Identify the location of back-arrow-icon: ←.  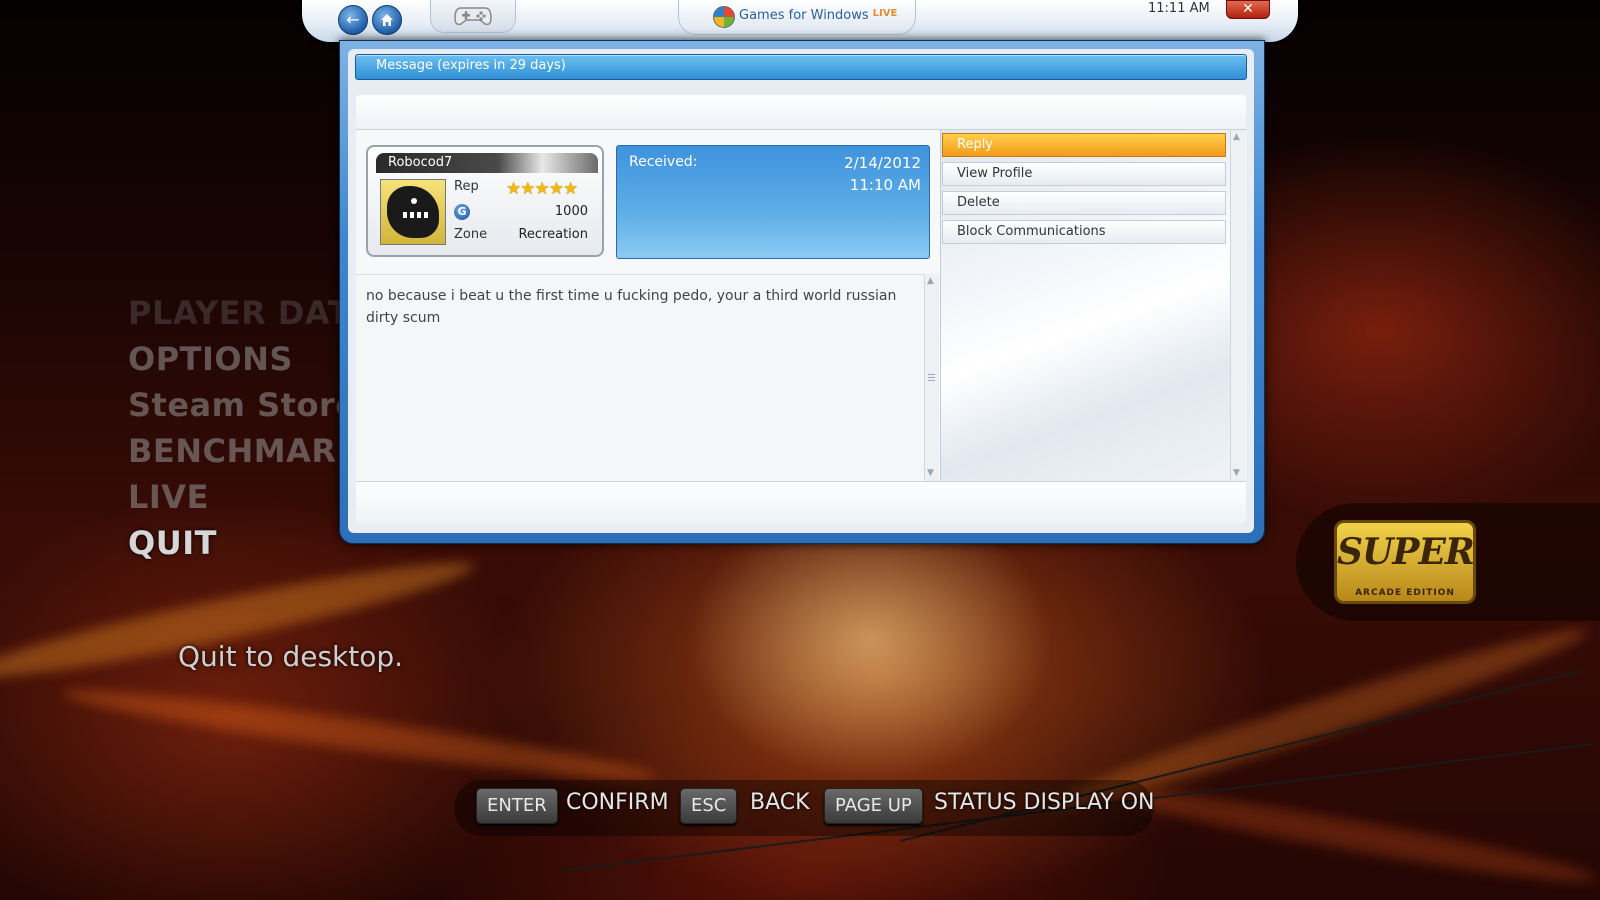
(353, 19).